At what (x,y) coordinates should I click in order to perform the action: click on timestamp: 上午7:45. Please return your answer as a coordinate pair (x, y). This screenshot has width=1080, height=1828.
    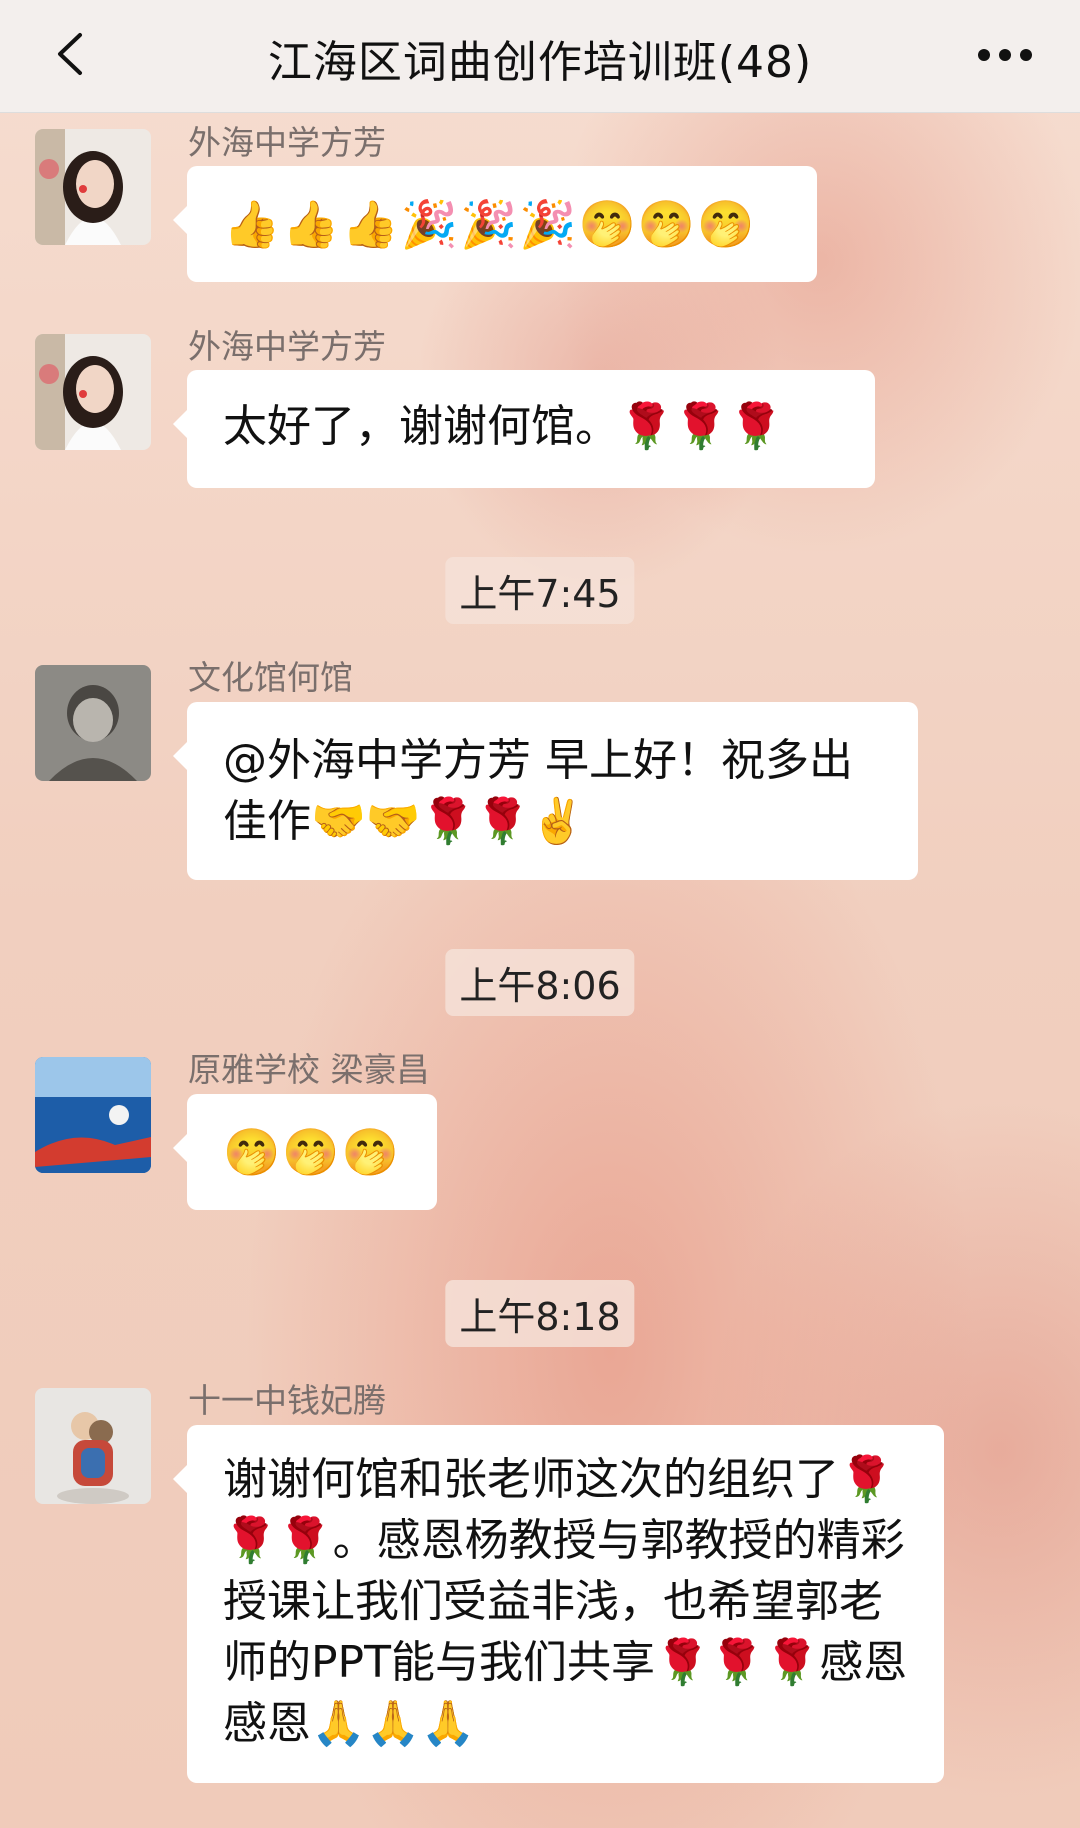
    Looking at the image, I should click on (540, 590).